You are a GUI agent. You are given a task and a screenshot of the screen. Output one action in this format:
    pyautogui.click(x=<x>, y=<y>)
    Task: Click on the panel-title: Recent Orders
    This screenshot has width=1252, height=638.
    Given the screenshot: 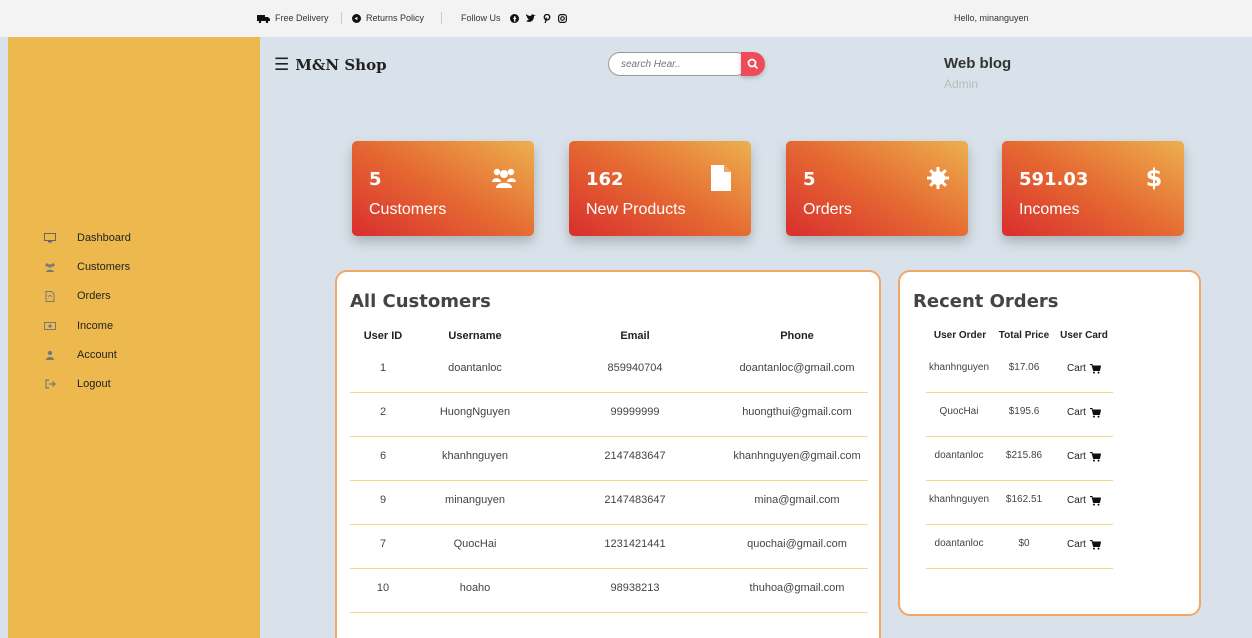 What is the action you would take?
    pyautogui.click(x=986, y=301)
    